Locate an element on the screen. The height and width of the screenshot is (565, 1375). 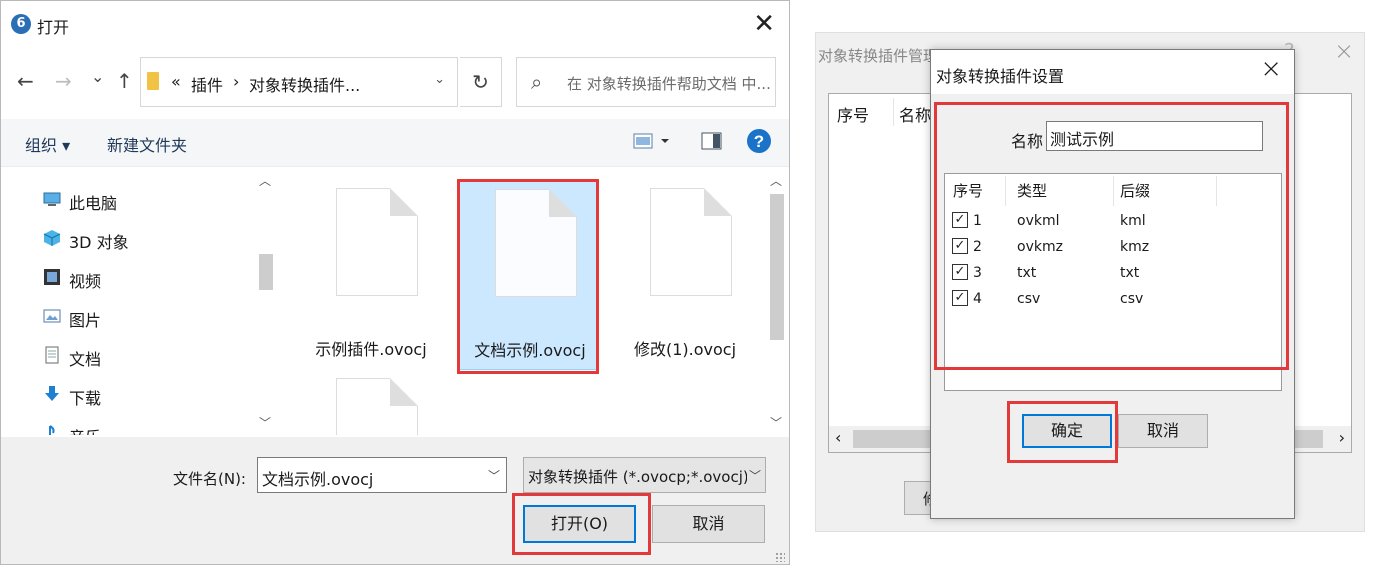
nav-item-label: 音乐 is located at coordinates (85, 429).